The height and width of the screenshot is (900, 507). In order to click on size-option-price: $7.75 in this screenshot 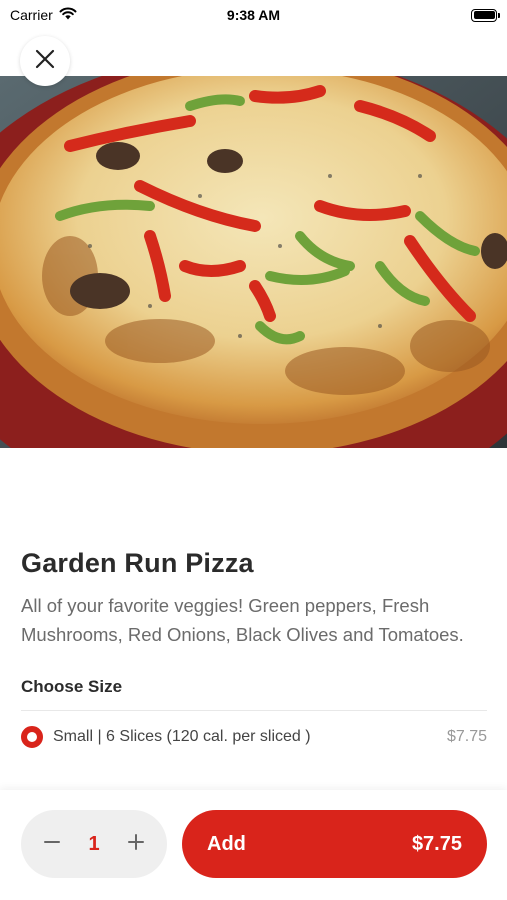, I will do `click(466, 736)`.